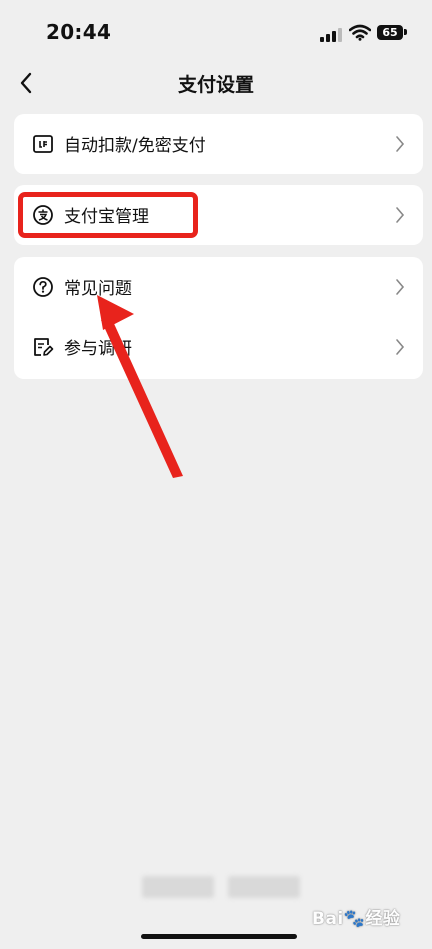 Image resolution: width=432 pixels, height=949 pixels. What do you see at coordinates (360, 32) in the screenshot?
I see `wifi-icon` at bounding box center [360, 32].